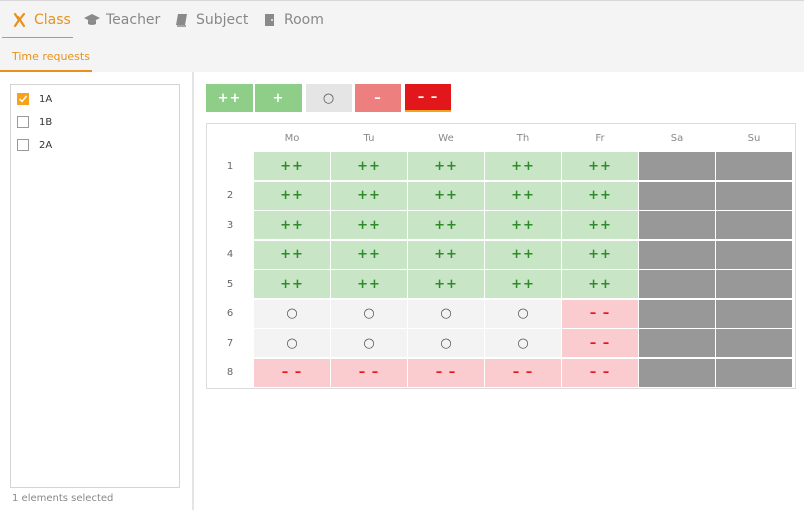  What do you see at coordinates (229, 98) in the screenshot?
I see `legend-strongly-preferred-button: ++` at bounding box center [229, 98].